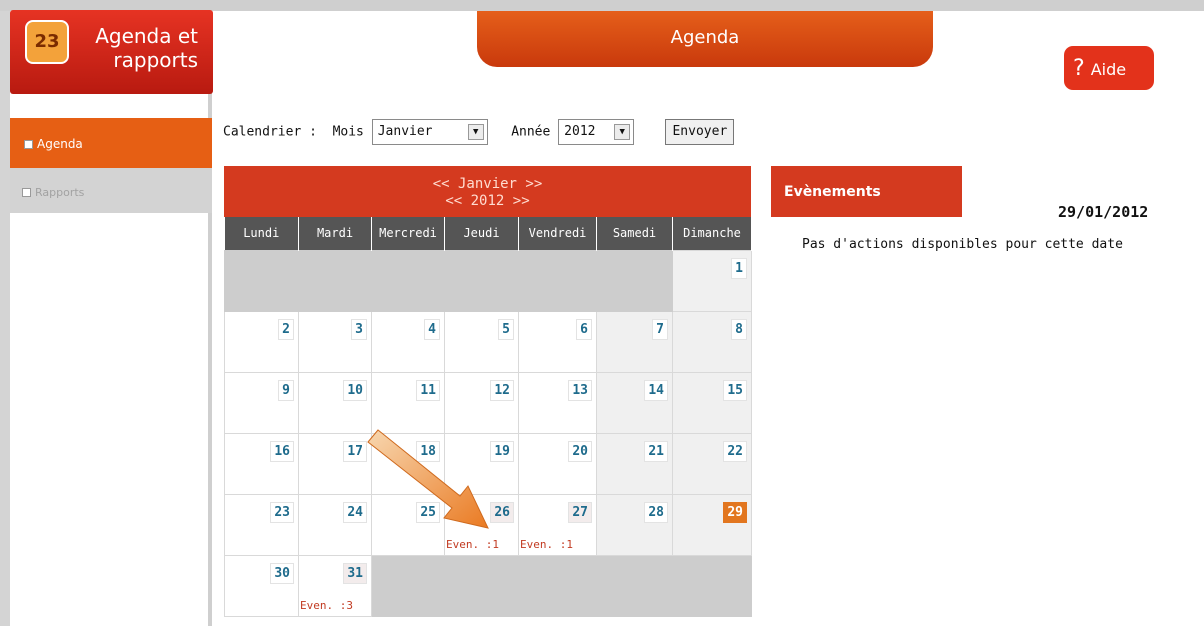 The width and height of the screenshot is (1204, 626). What do you see at coordinates (111, 143) in the screenshot?
I see `sidebar-item-agenda: Agenda` at bounding box center [111, 143].